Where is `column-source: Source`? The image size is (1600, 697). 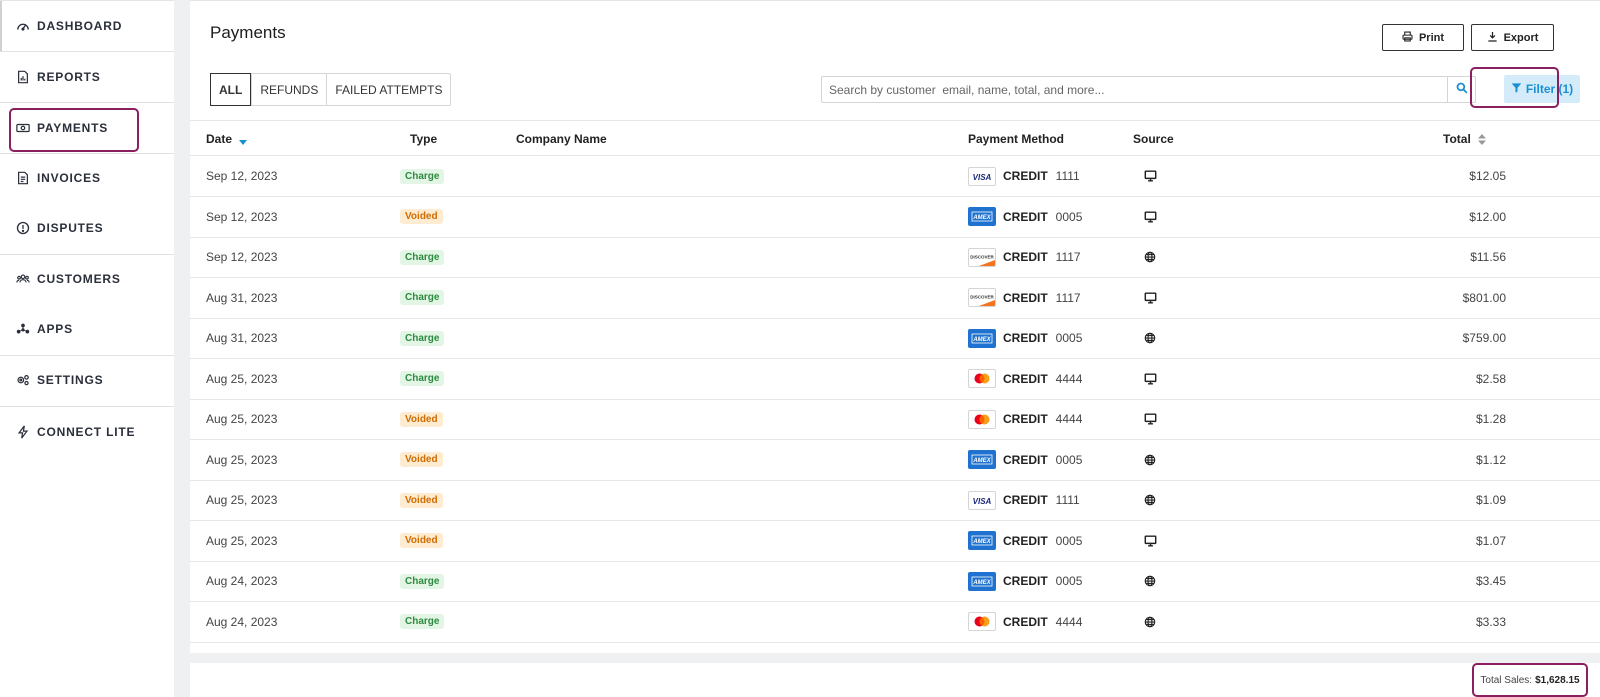 column-source: Source is located at coordinates (1153, 139).